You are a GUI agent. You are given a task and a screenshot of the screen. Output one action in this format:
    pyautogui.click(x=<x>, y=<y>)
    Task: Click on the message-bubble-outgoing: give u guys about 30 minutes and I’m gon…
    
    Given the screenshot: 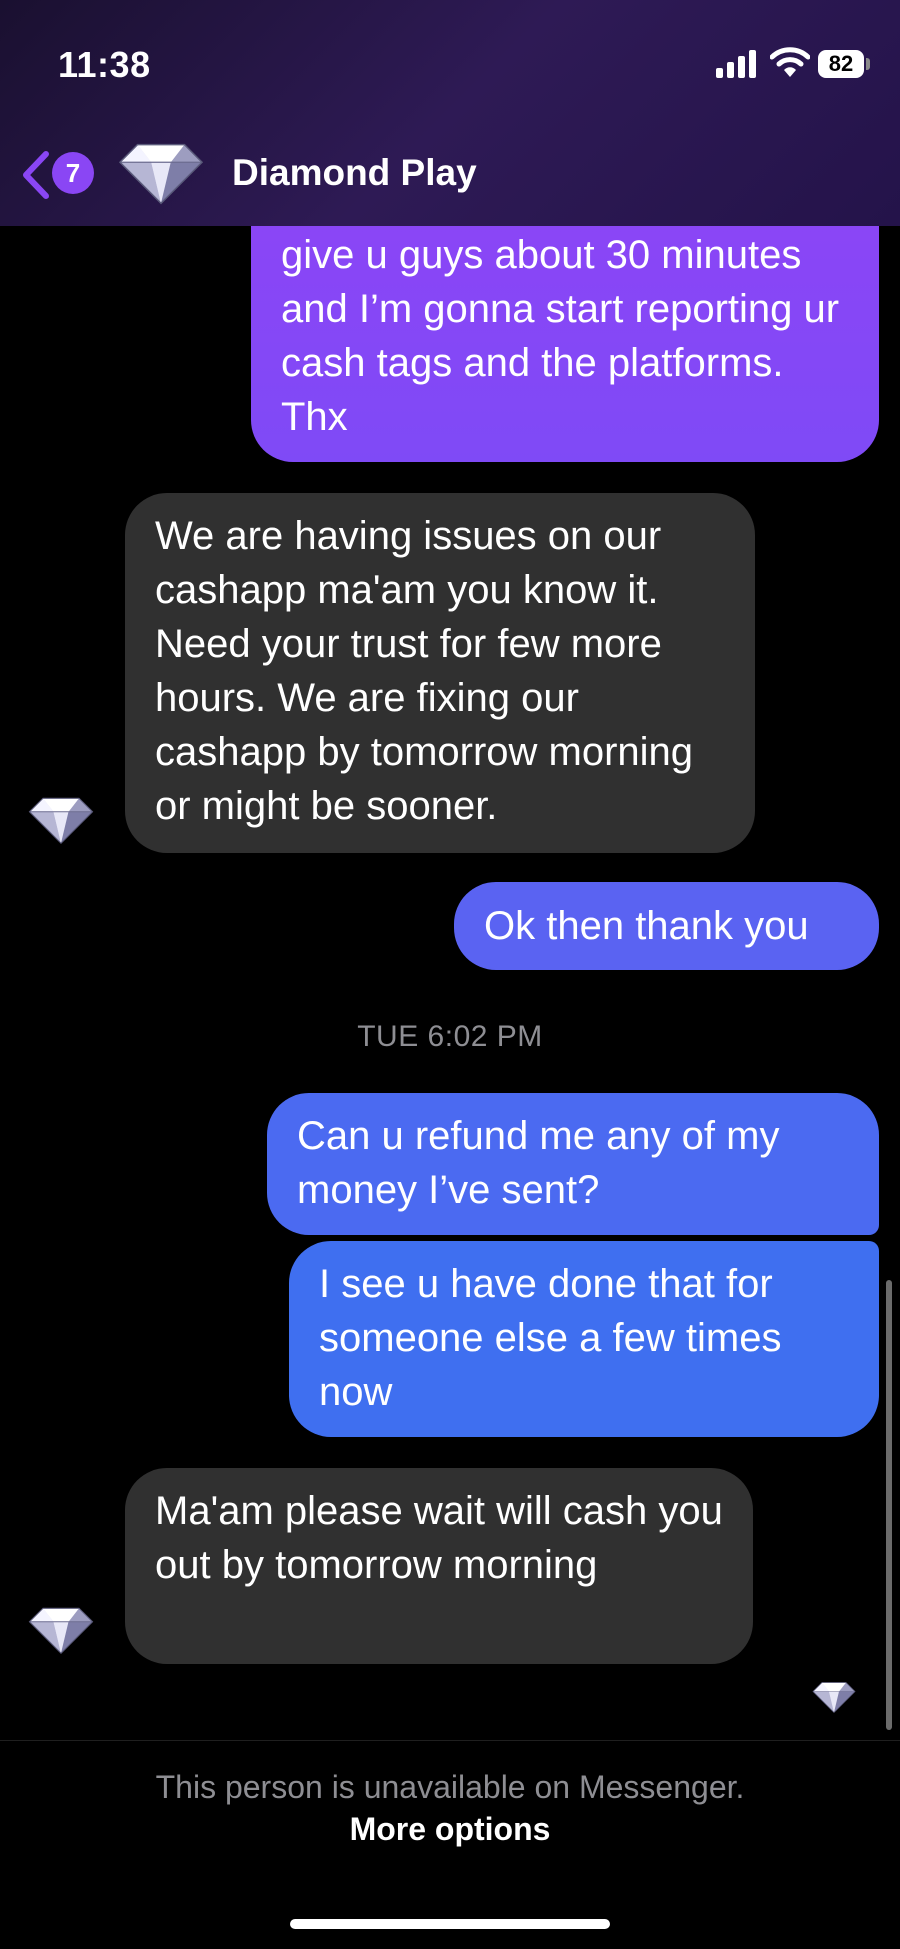 What is the action you would take?
    pyautogui.click(x=565, y=335)
    